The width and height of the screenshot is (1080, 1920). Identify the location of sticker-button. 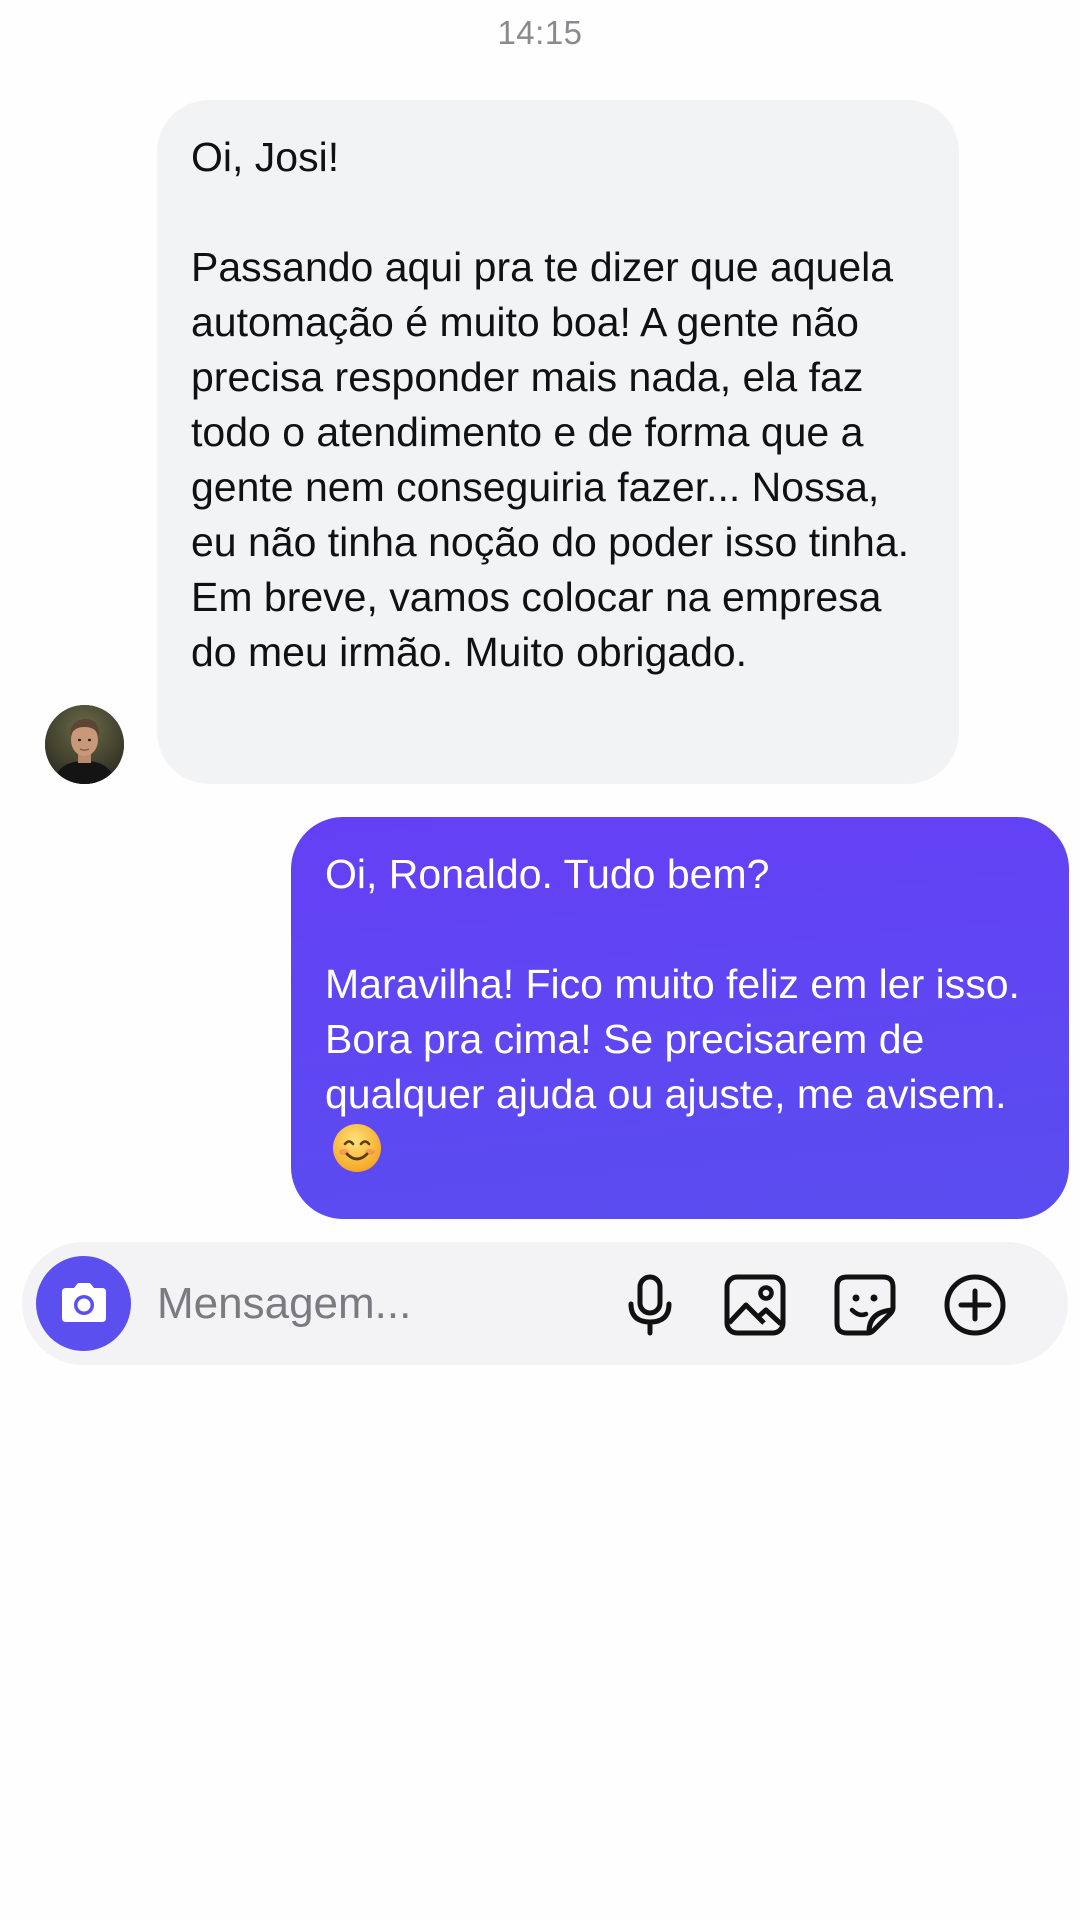
(865, 1305).